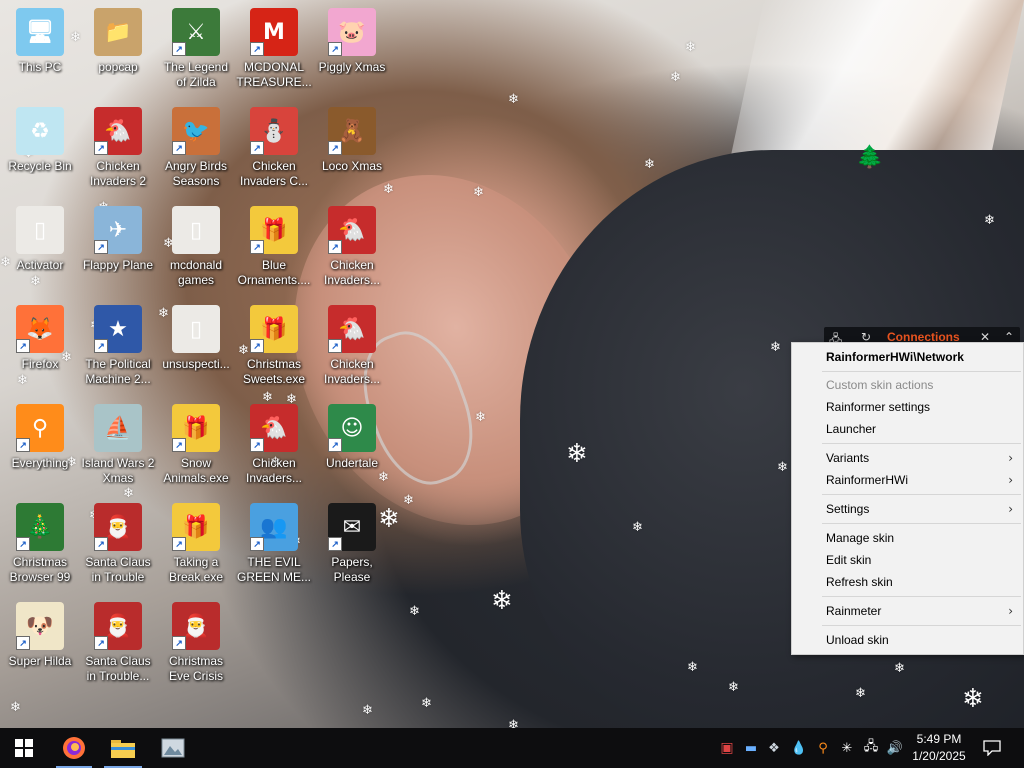  What do you see at coordinates (871, 748) in the screenshot?
I see `tray-network-button: 🖧` at bounding box center [871, 748].